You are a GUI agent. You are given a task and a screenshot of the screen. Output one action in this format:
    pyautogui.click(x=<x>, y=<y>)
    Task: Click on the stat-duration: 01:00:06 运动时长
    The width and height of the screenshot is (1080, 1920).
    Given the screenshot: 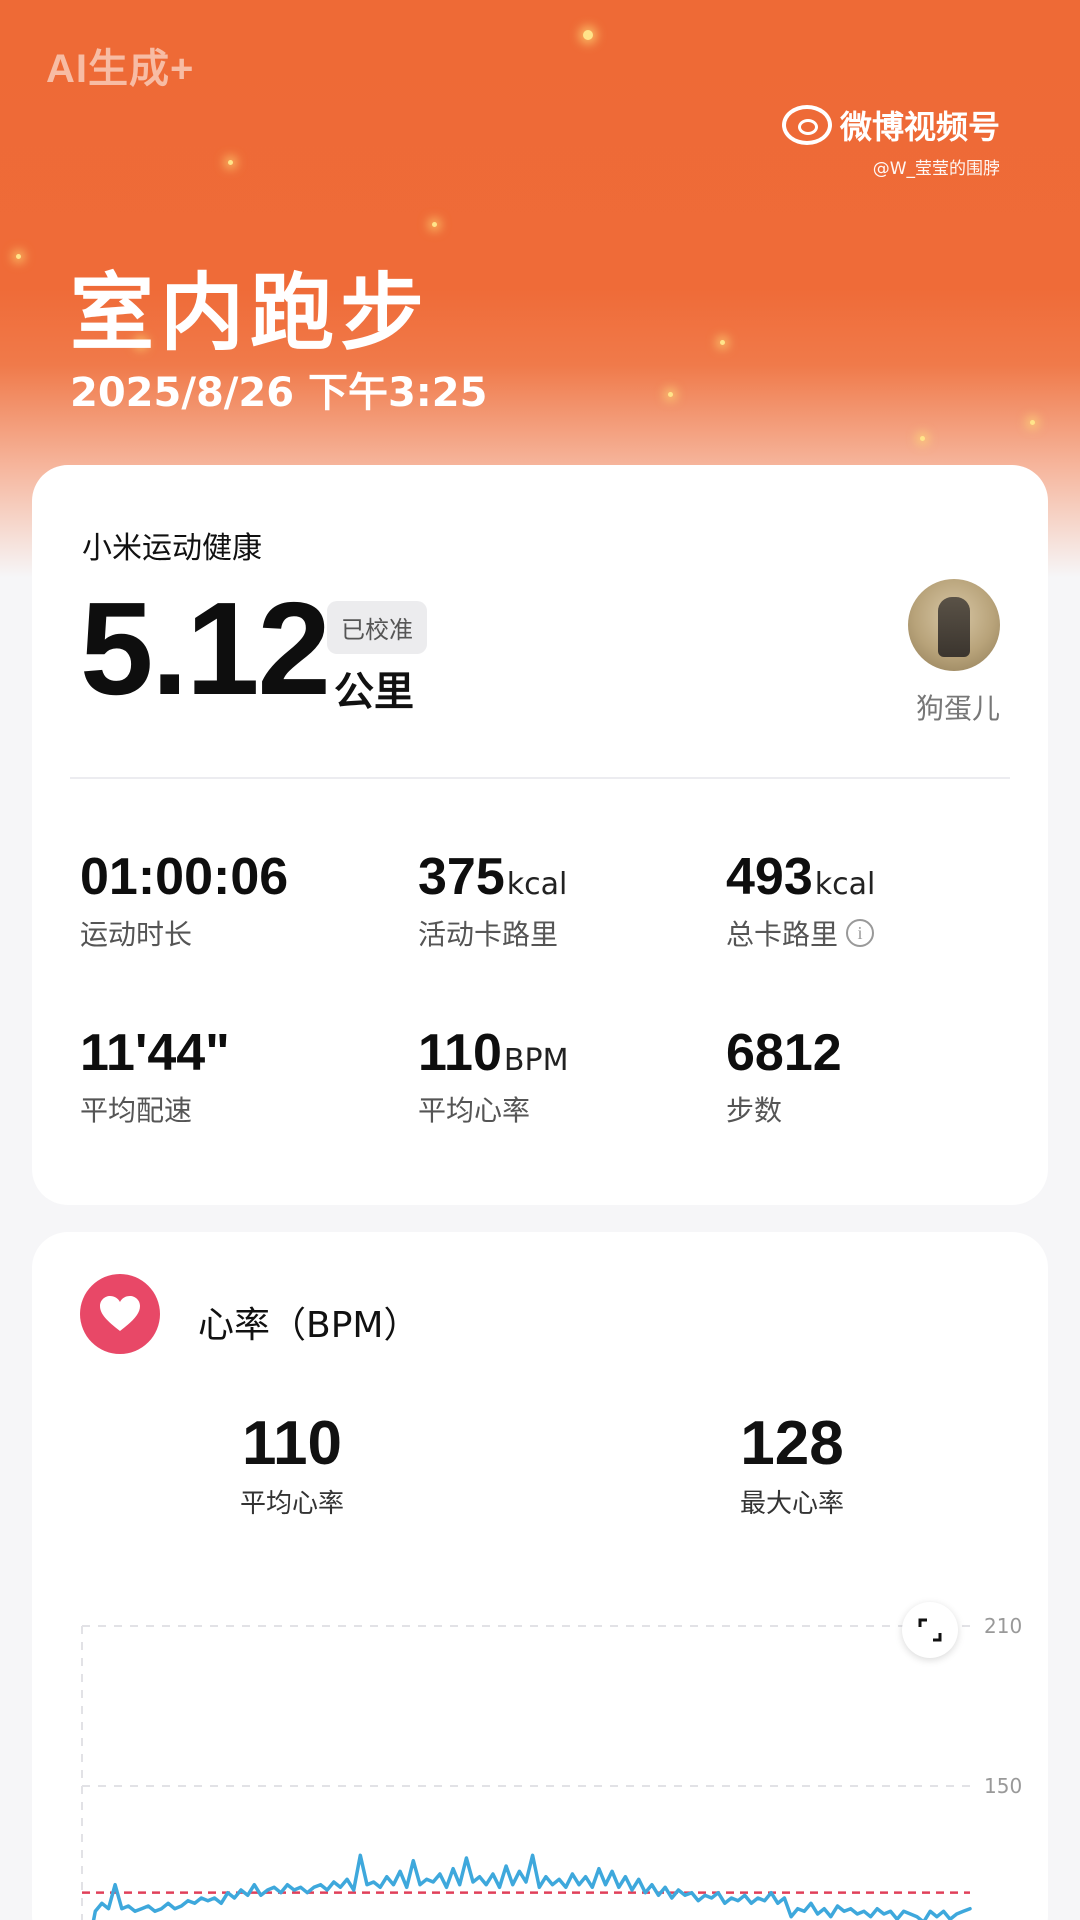 What is the action you would take?
    pyautogui.click(x=185, y=900)
    